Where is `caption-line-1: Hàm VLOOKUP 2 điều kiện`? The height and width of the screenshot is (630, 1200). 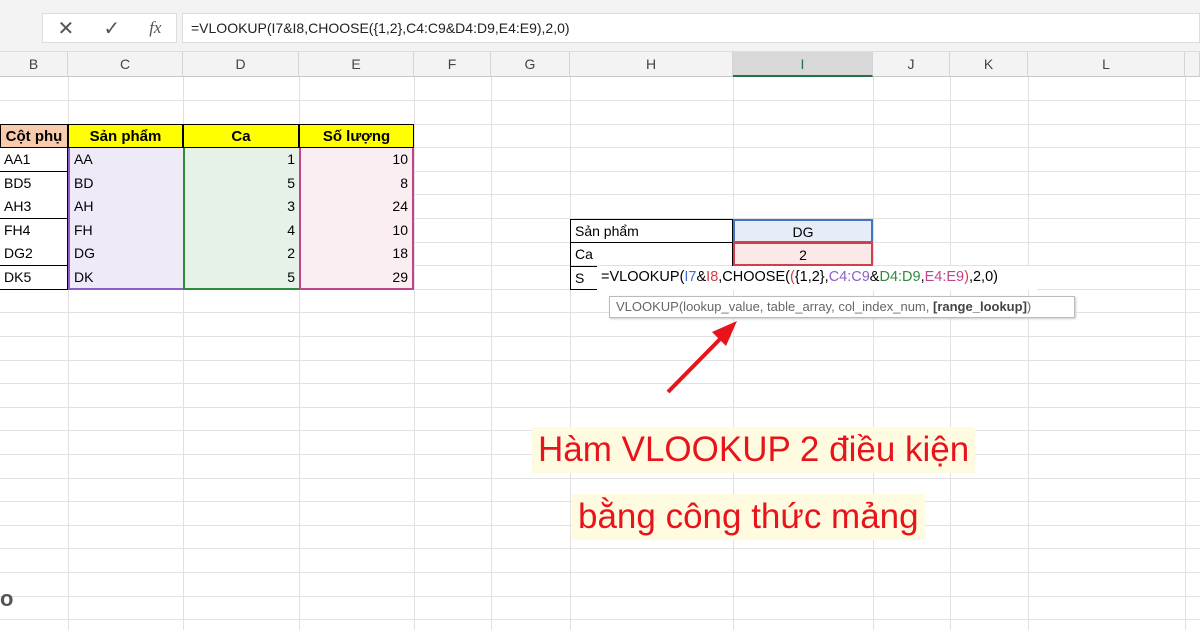
caption-line-1: Hàm VLOOKUP 2 điều kiện is located at coordinates (754, 450).